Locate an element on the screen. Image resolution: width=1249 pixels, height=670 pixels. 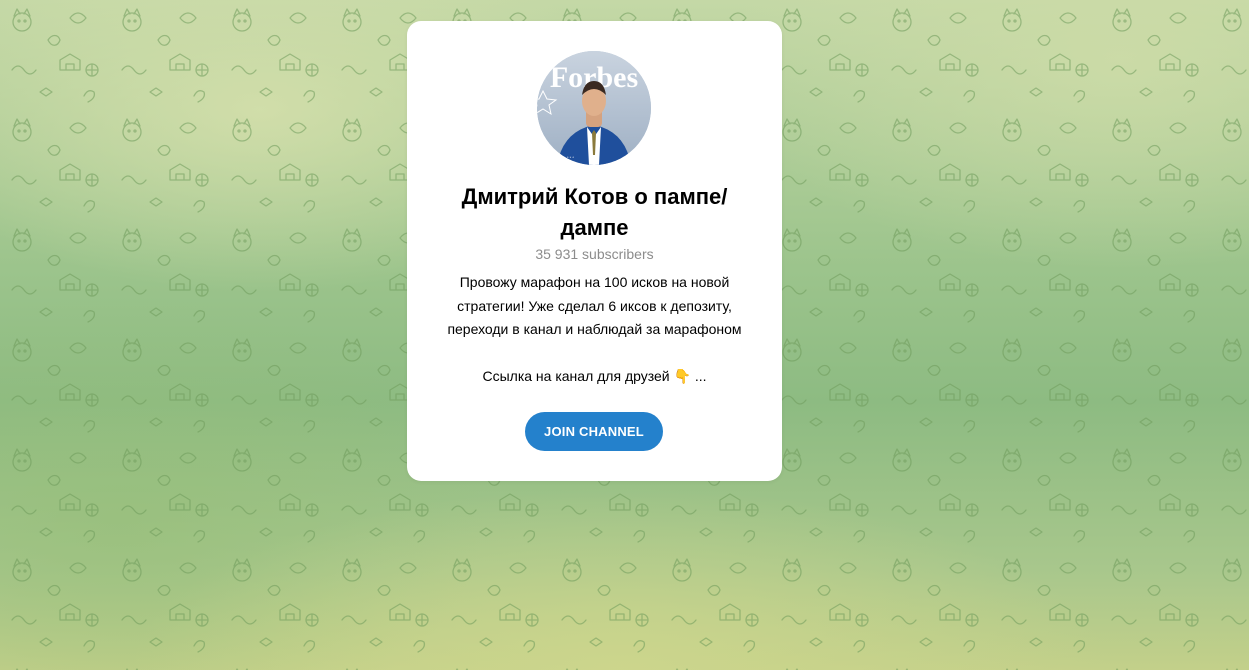
channel-avatar: Forbes * * * is located at coordinates (594, 108).